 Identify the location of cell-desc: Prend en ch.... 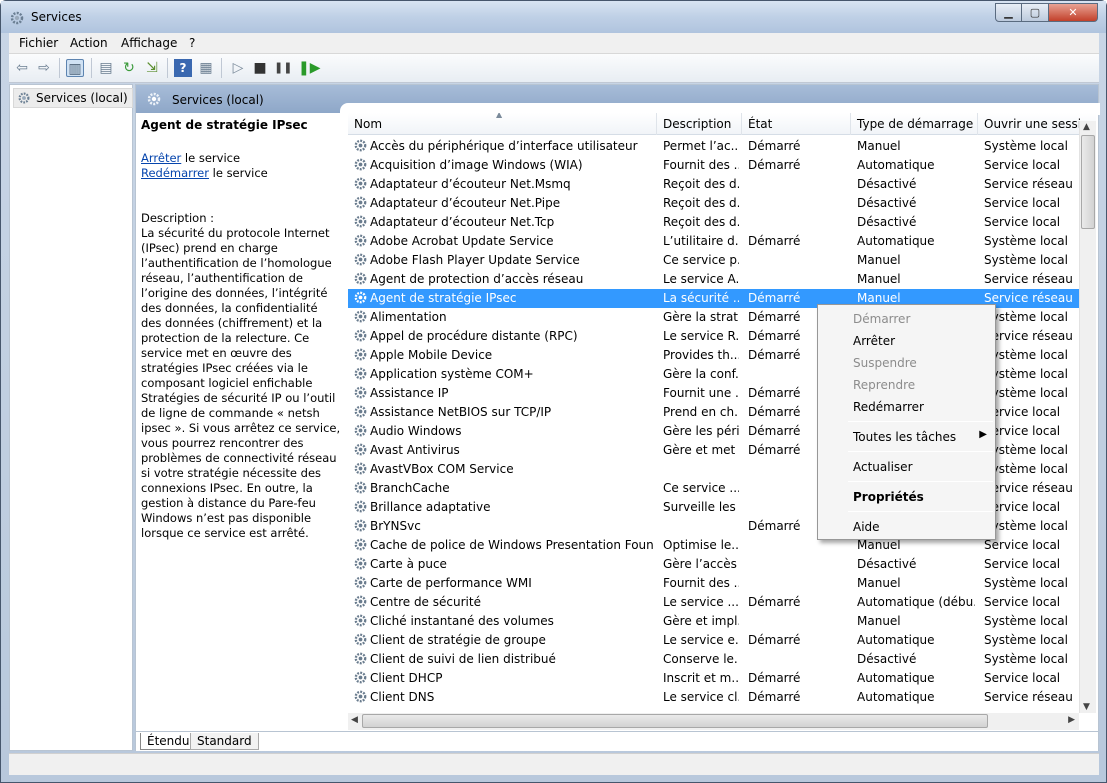
(701, 412).